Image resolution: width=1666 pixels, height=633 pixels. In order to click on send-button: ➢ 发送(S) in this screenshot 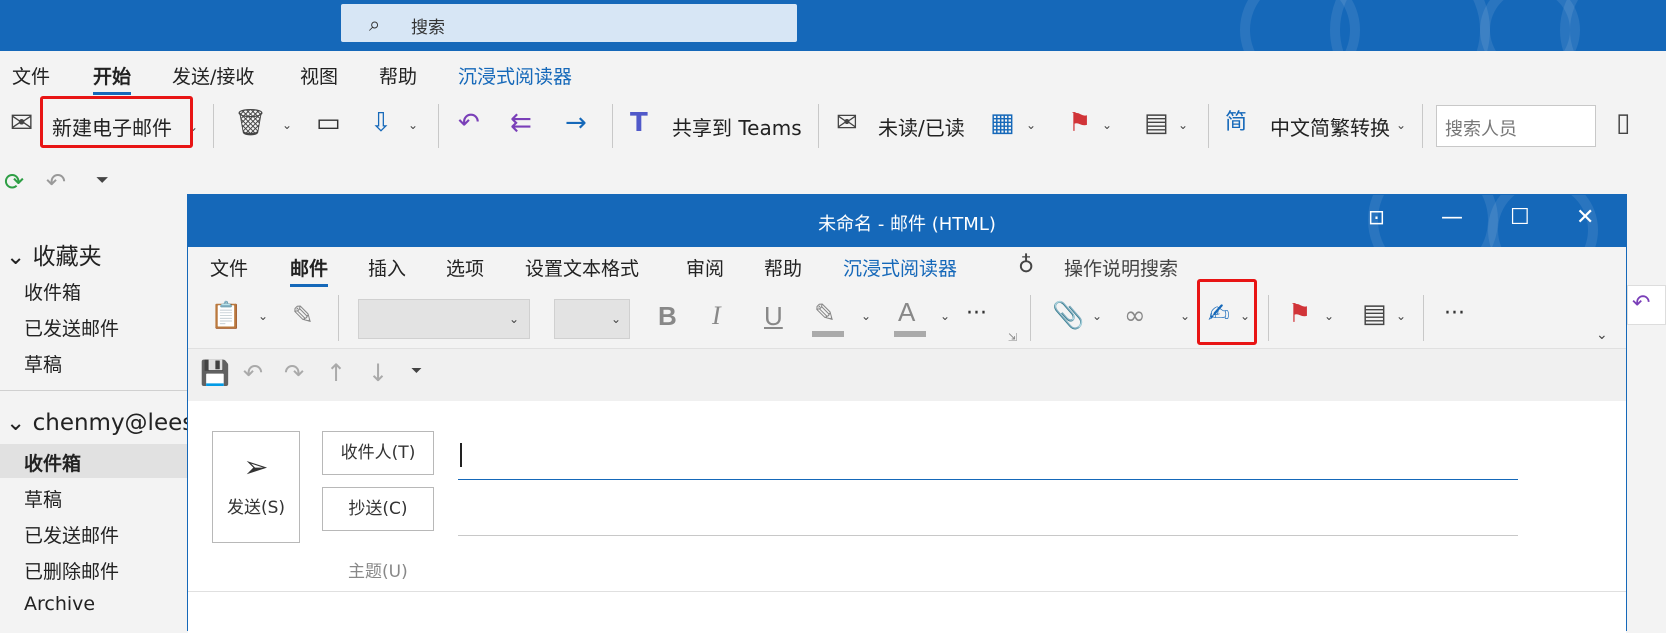, I will do `click(256, 487)`.